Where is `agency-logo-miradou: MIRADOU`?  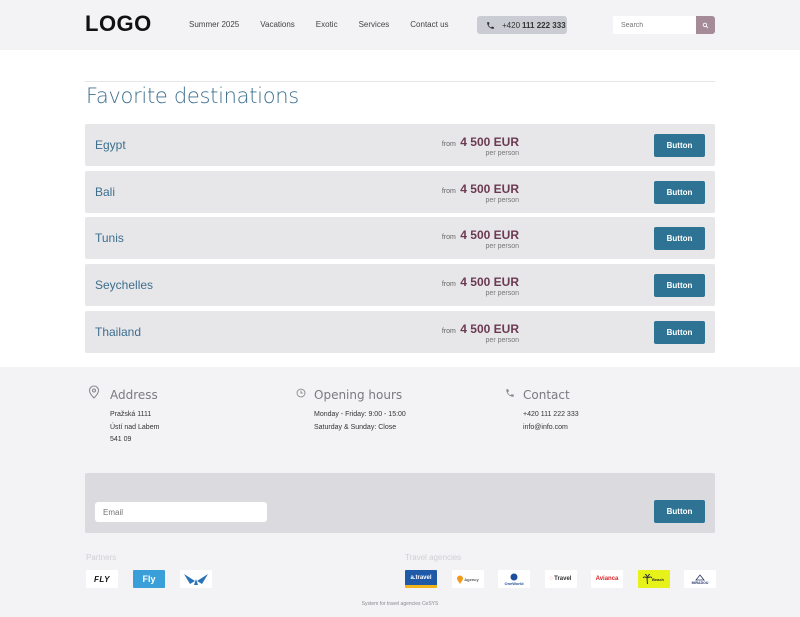
agency-logo-miradou: MIRADOU is located at coordinates (700, 579).